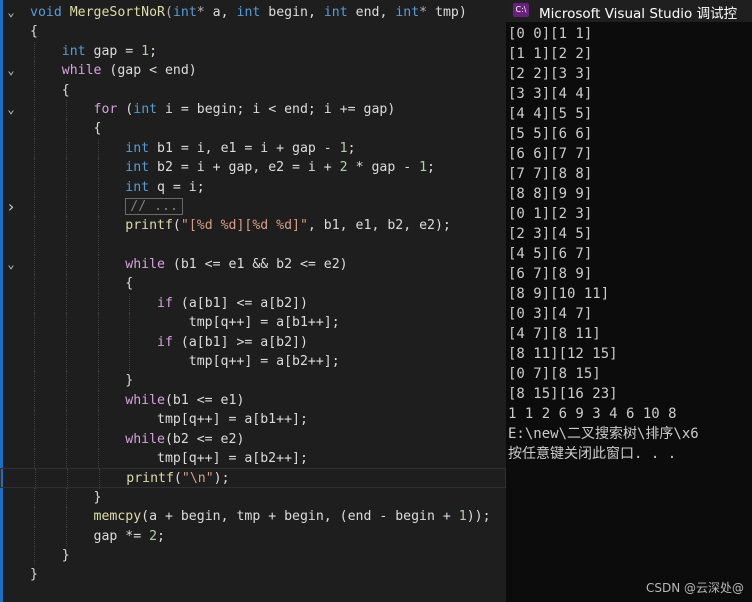 The width and height of the screenshot is (752, 602). What do you see at coordinates (165, 303) in the screenshot?
I see `code-token: if` at bounding box center [165, 303].